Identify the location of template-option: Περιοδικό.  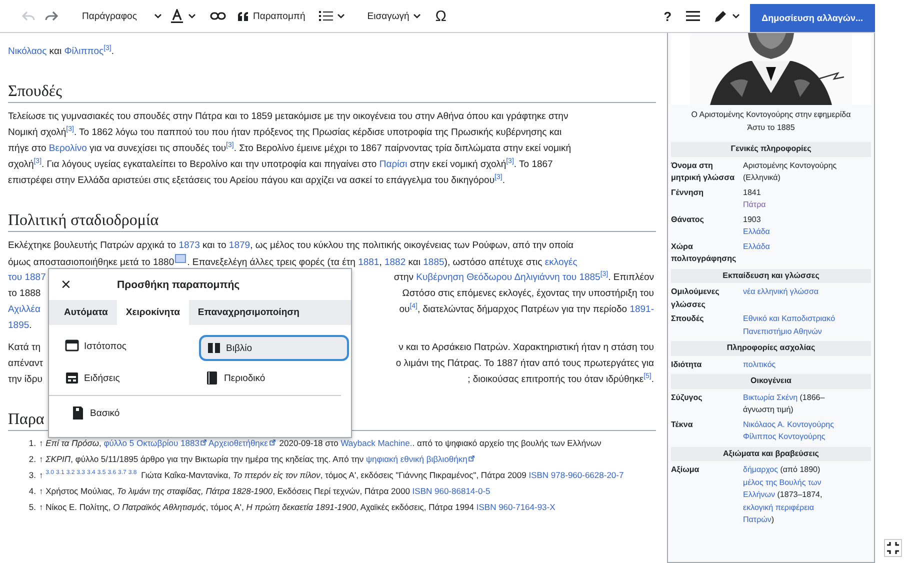
(274, 378).